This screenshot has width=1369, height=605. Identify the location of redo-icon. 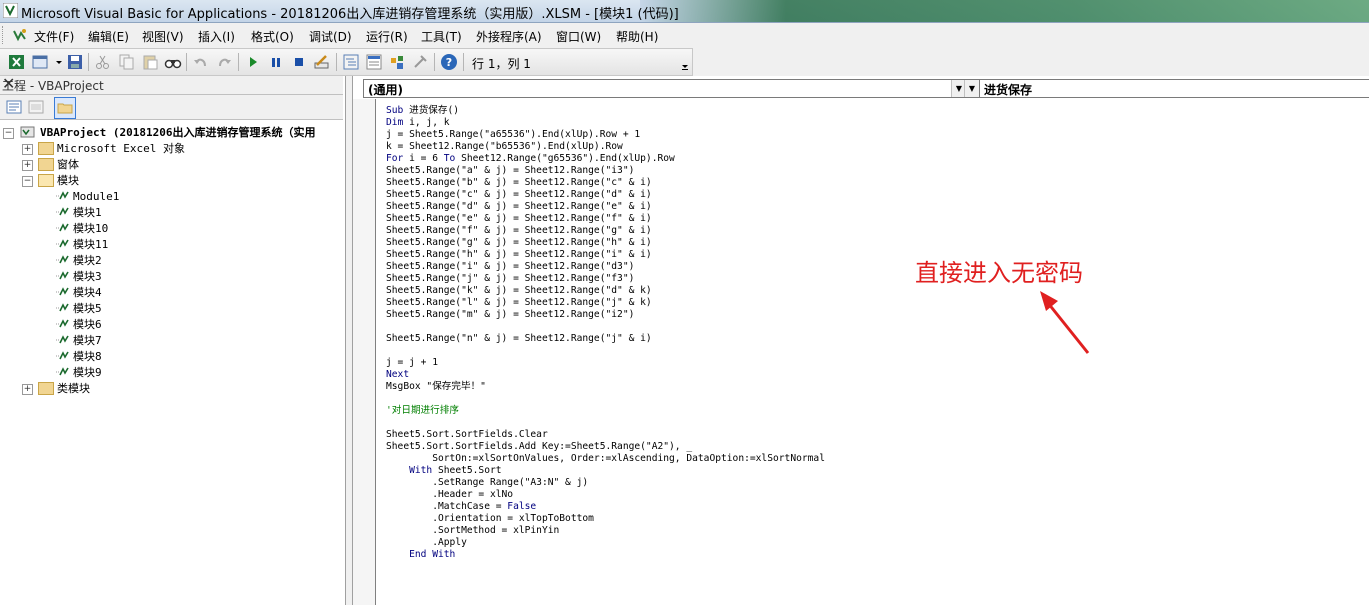
(224, 62).